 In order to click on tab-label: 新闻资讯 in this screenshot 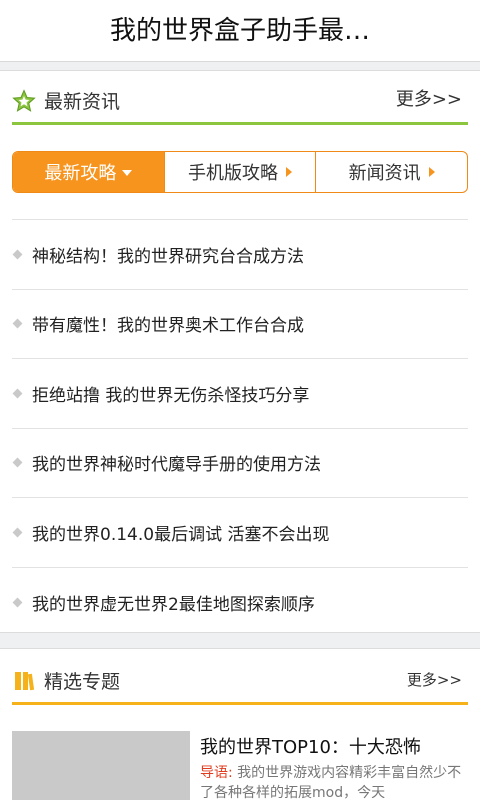, I will do `click(384, 173)`.